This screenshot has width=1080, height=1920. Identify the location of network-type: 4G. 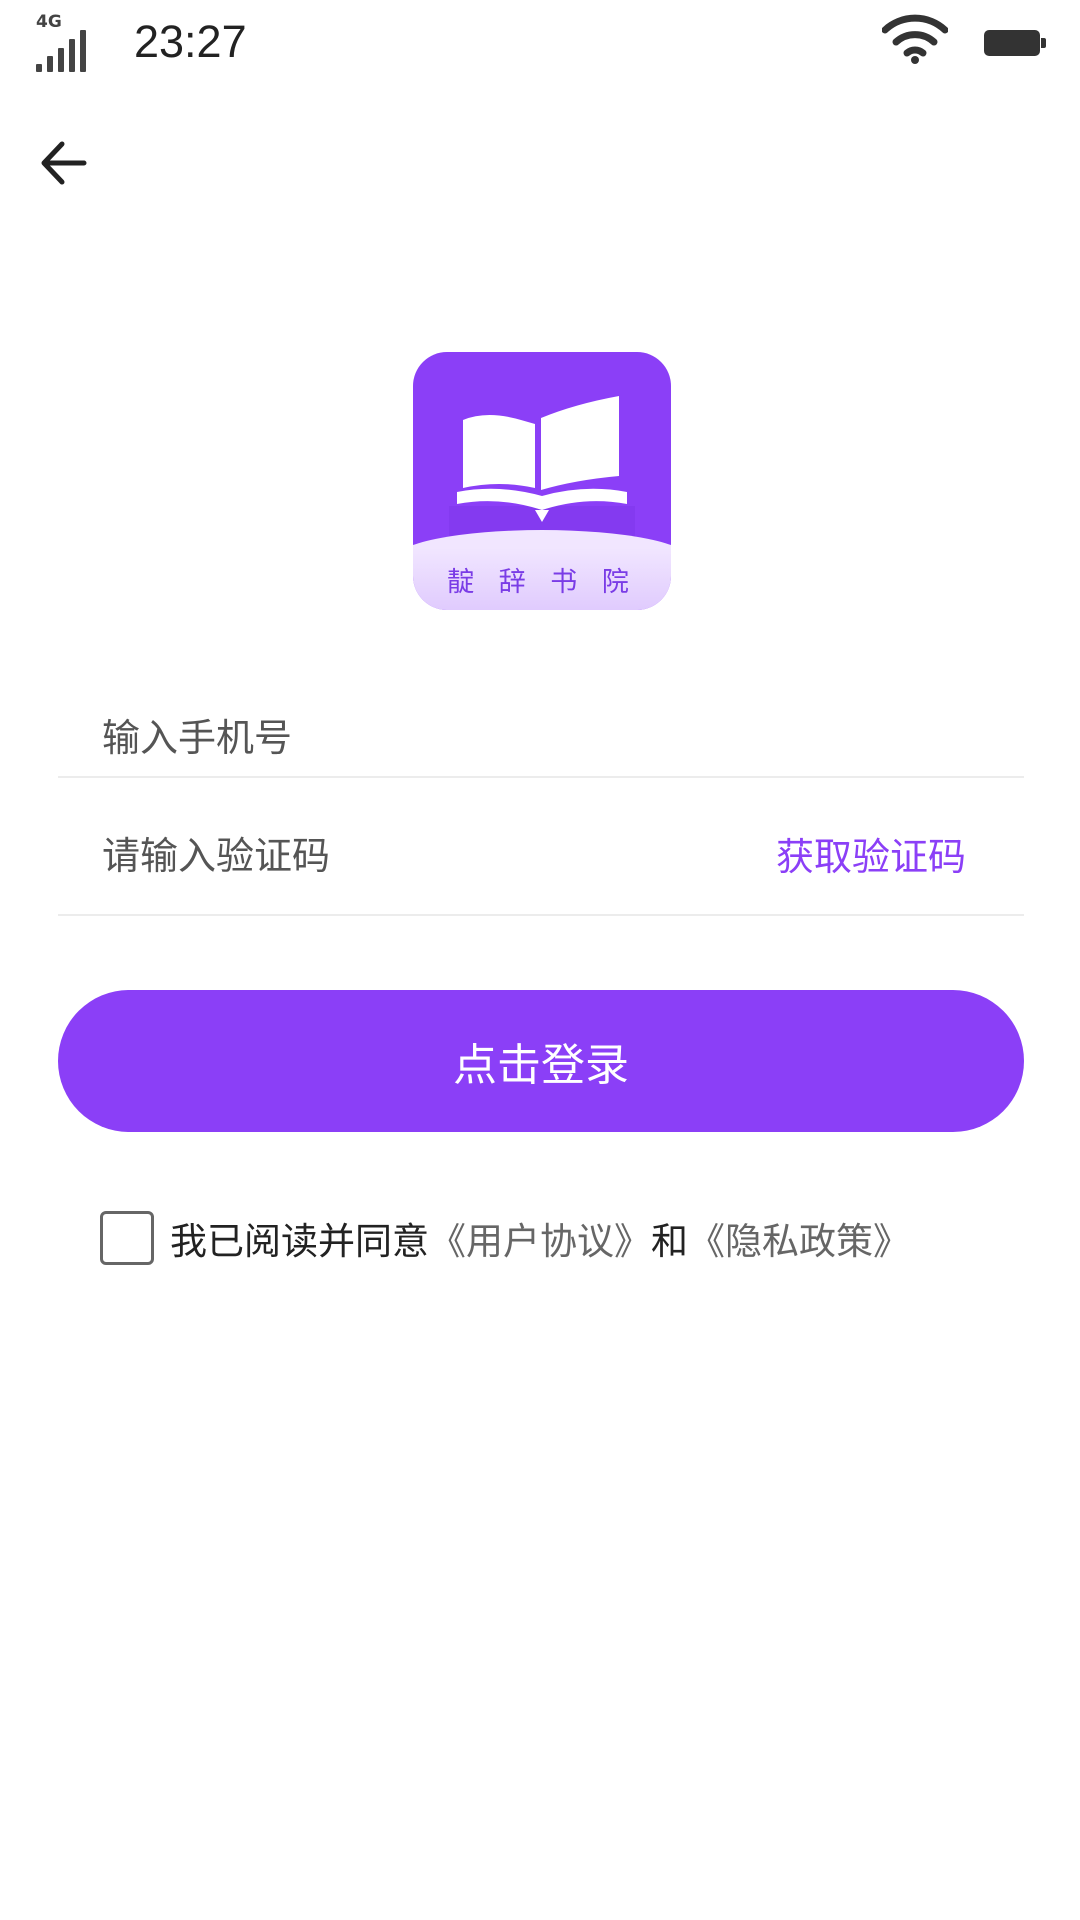
(49, 22).